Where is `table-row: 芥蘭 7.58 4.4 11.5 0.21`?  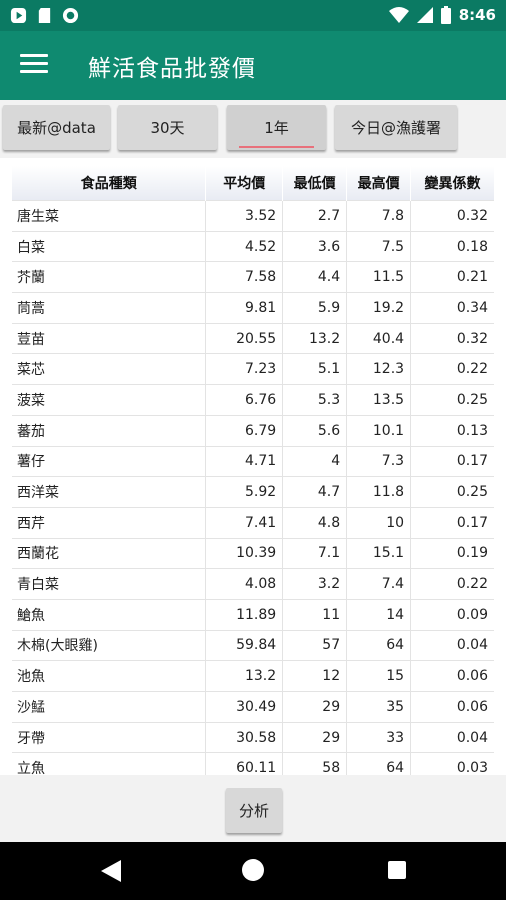 table-row: 芥蘭 7.58 4.4 11.5 0.21 is located at coordinates (253, 277).